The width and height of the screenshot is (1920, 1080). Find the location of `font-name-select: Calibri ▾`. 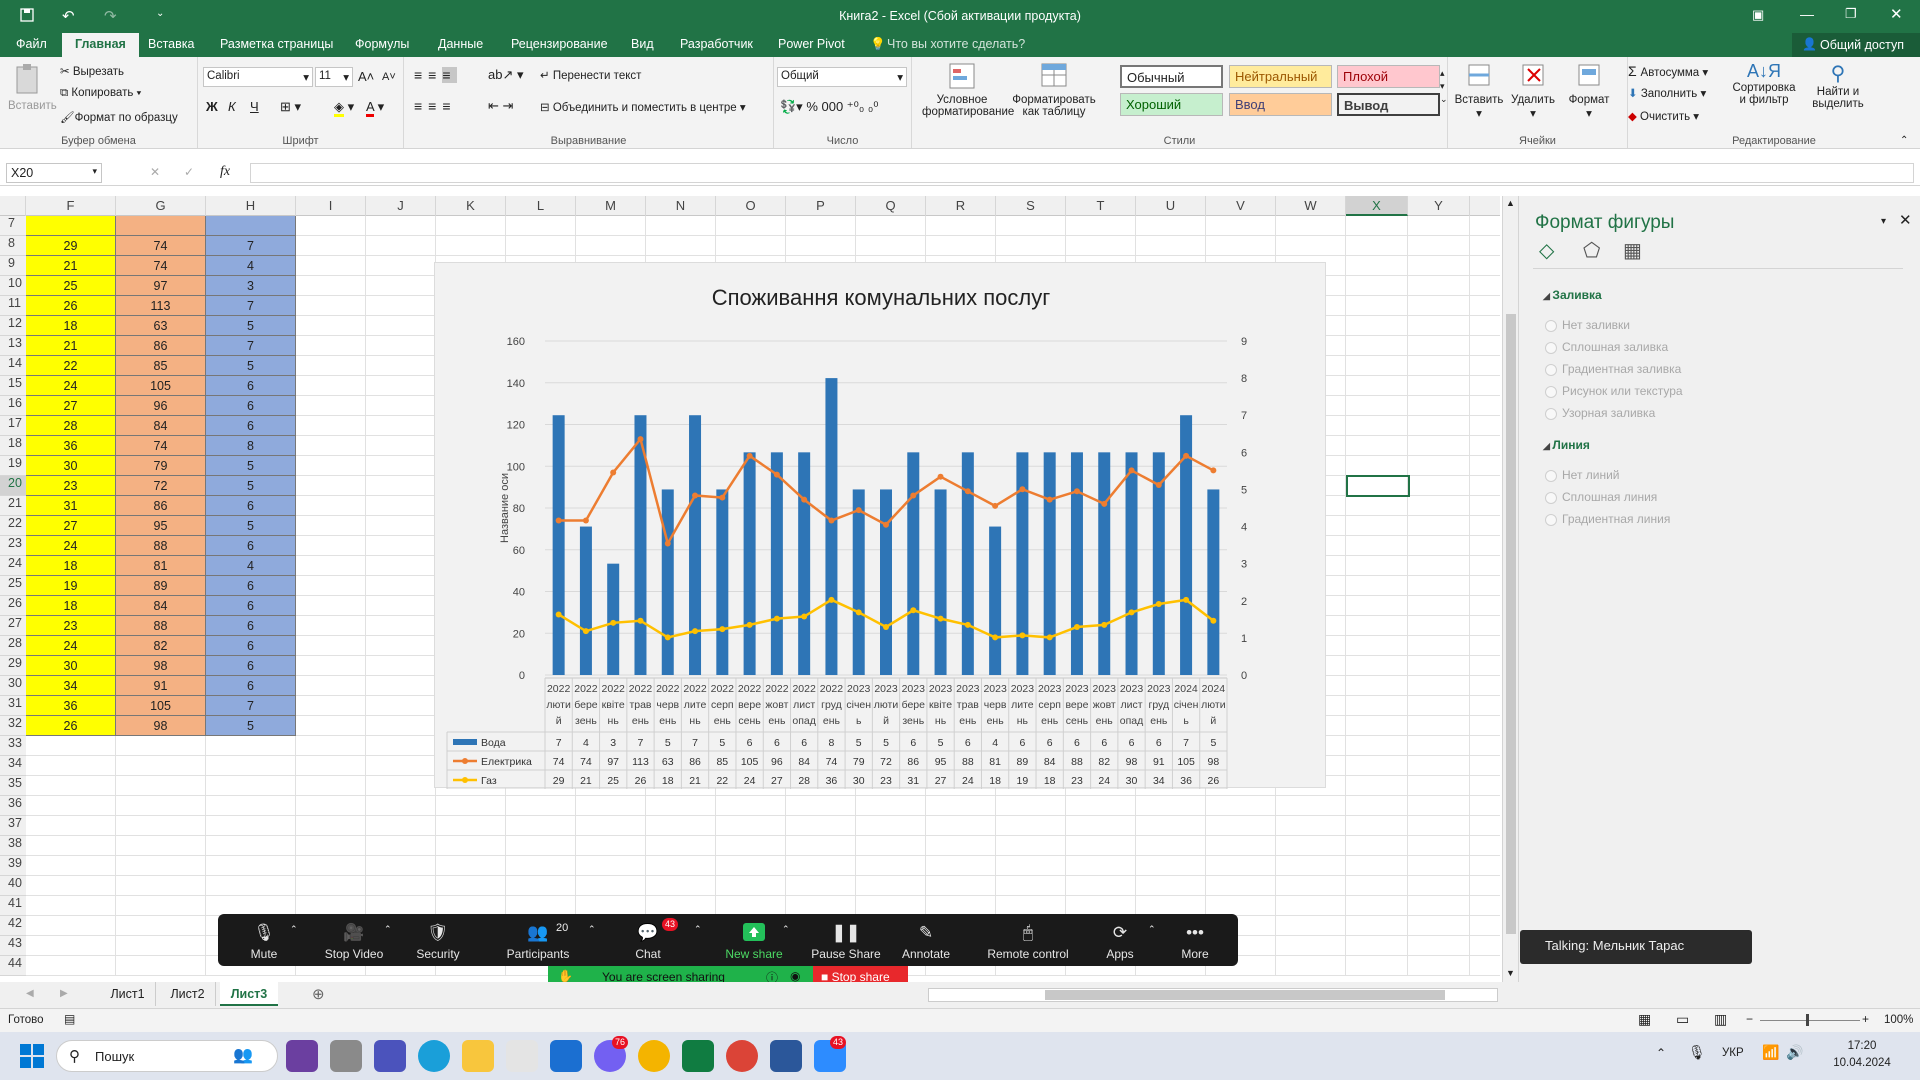

font-name-select: Calibri ▾ is located at coordinates (258, 77).